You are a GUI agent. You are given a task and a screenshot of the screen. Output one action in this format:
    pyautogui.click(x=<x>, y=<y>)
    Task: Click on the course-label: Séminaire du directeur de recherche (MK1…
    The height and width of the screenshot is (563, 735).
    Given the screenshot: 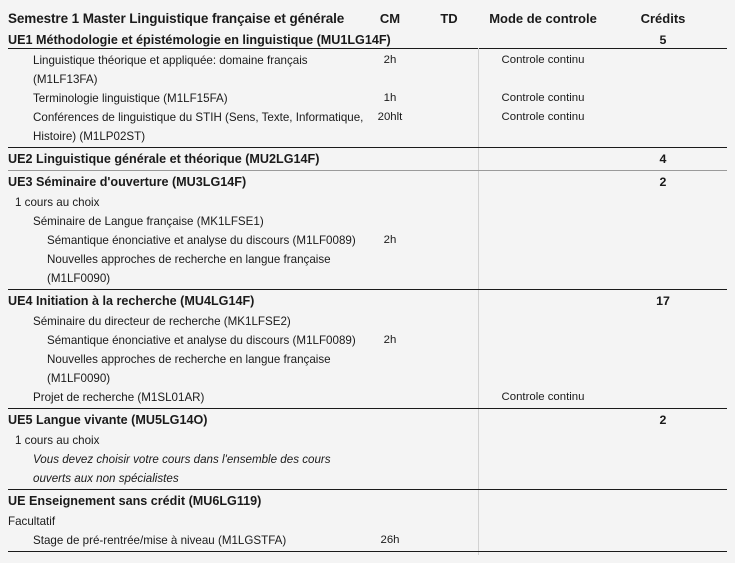 What is the action you would take?
    pyautogui.click(x=162, y=321)
    